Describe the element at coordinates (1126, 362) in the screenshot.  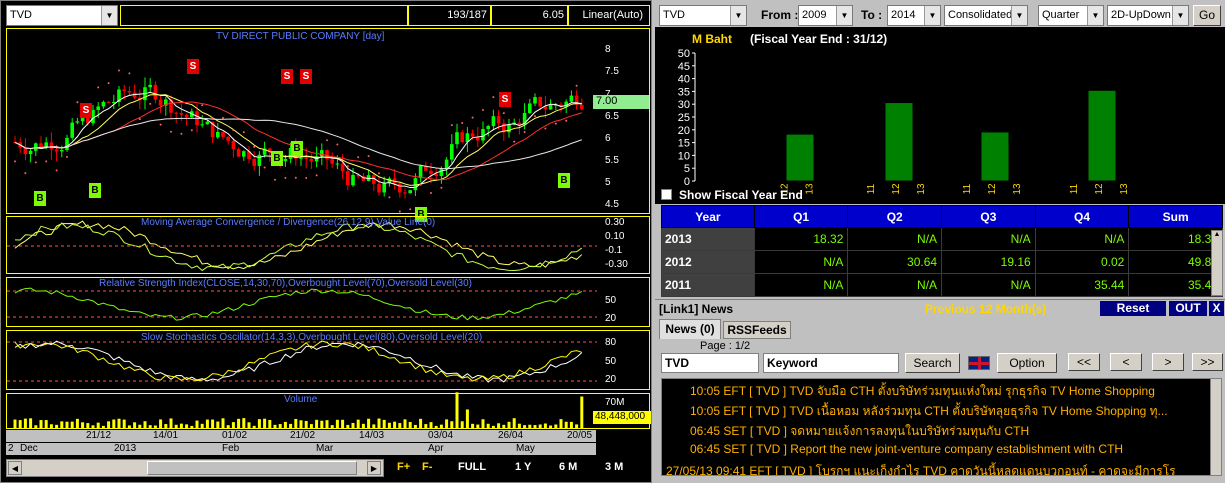
I see `prev-page-button: <` at that location.